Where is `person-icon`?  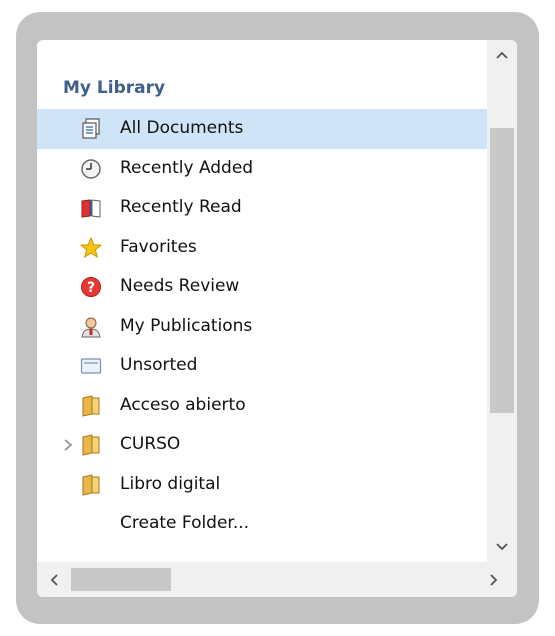 person-icon is located at coordinates (91, 327).